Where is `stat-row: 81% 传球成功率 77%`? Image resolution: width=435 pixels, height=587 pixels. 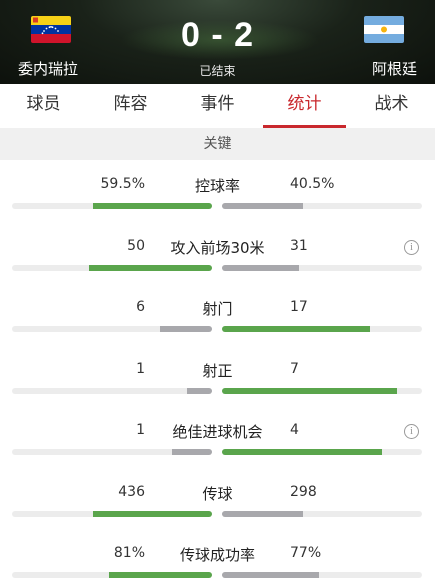 stat-row: 81% 传球成功率 77% is located at coordinates (217, 558).